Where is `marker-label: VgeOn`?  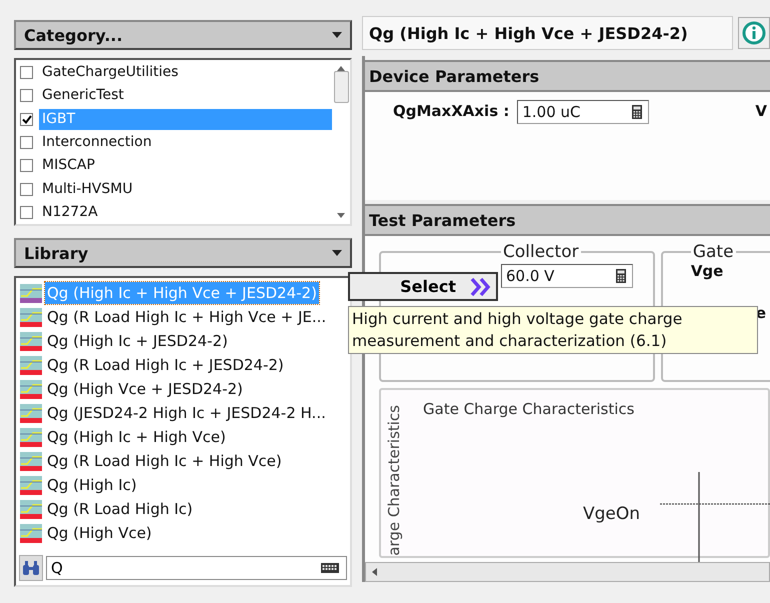 marker-label: VgeOn is located at coordinates (611, 514).